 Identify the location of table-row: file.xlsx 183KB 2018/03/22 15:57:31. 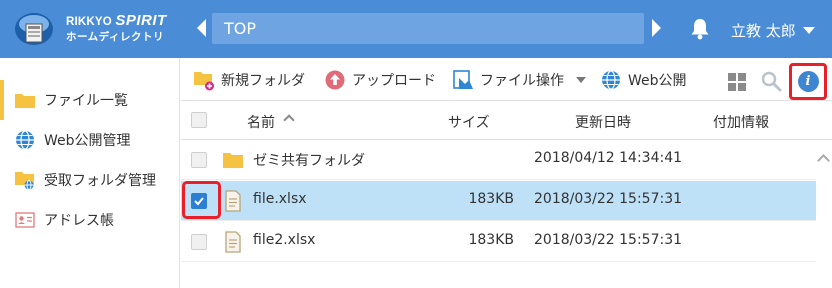
(498, 201).